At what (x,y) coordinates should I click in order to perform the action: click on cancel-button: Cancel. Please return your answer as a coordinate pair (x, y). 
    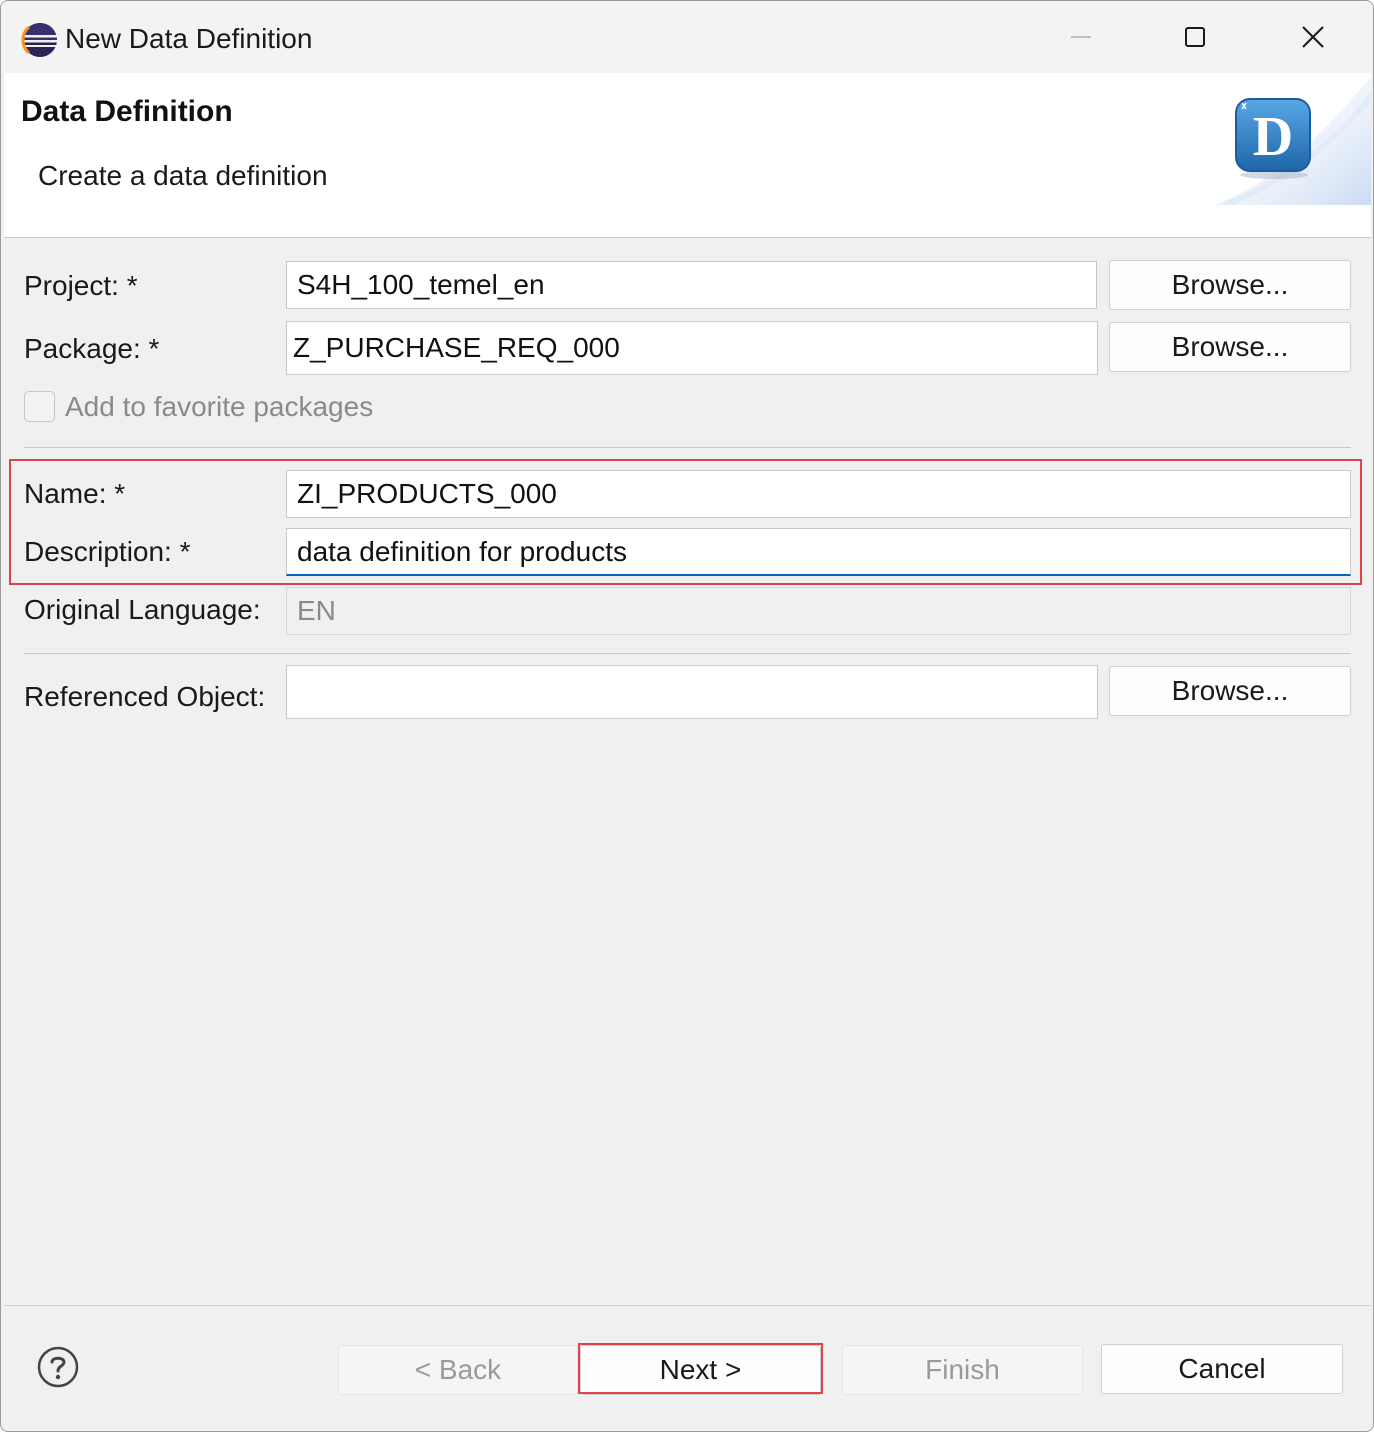
    Looking at the image, I should click on (1222, 1369).